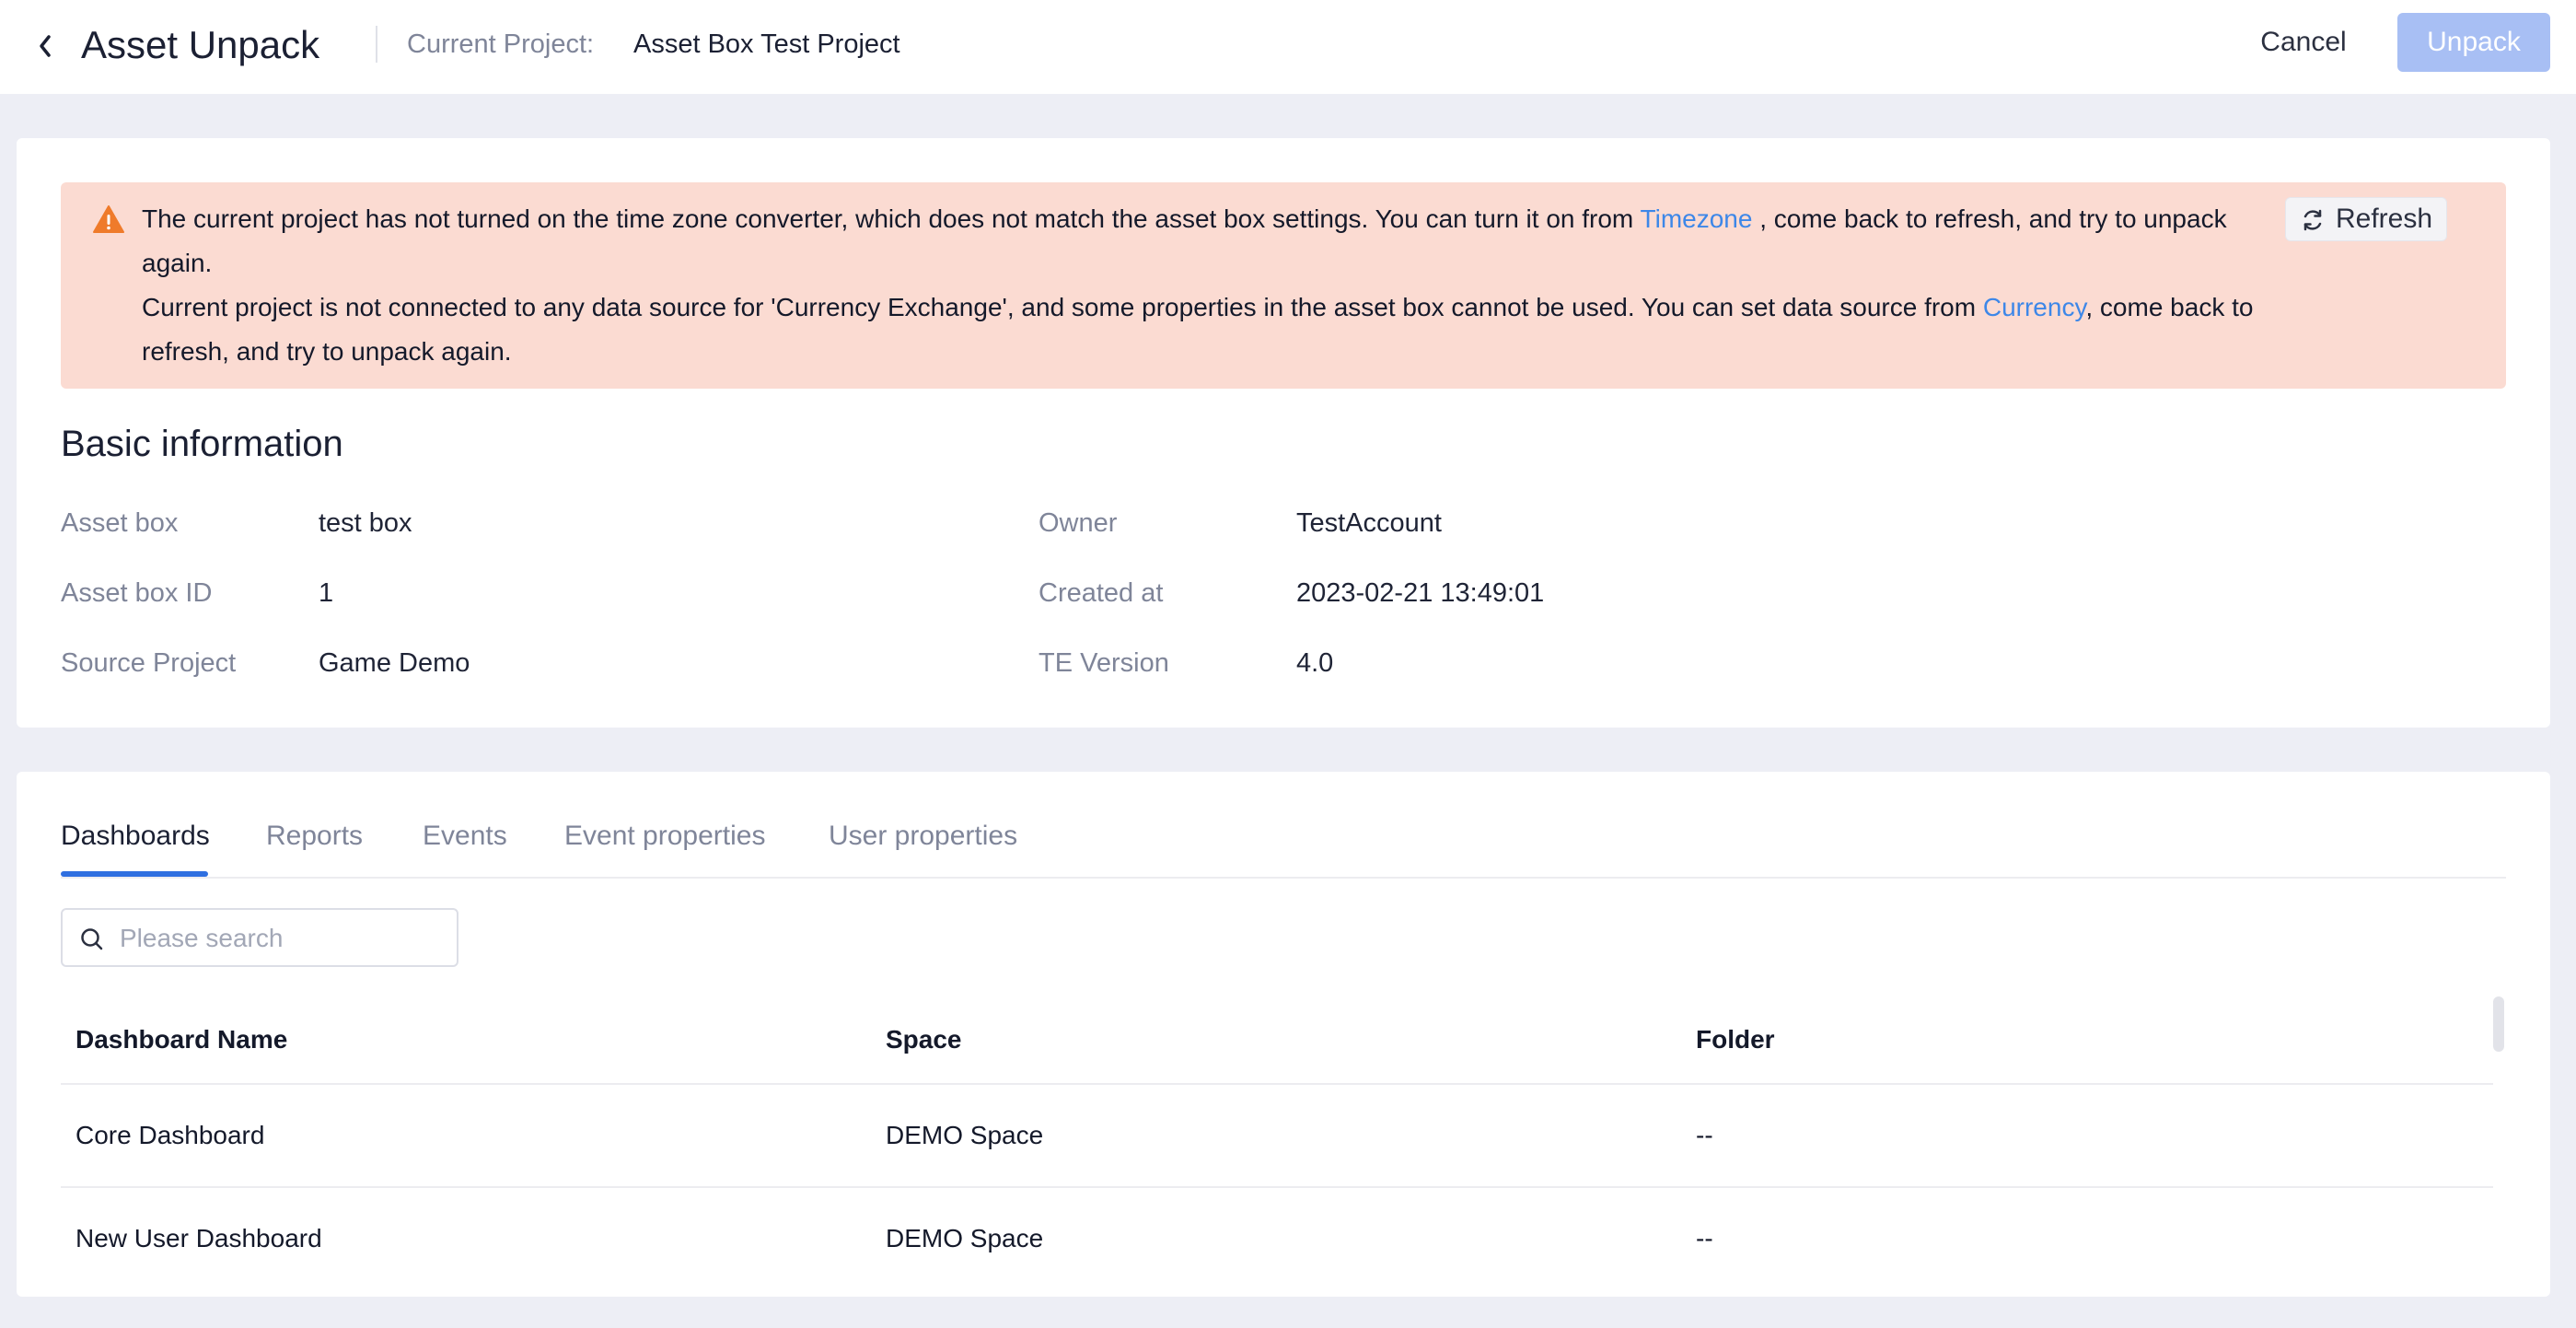 The height and width of the screenshot is (1328, 2576). What do you see at coordinates (394, 663) in the screenshot?
I see `source-project-value: Game Demo` at bounding box center [394, 663].